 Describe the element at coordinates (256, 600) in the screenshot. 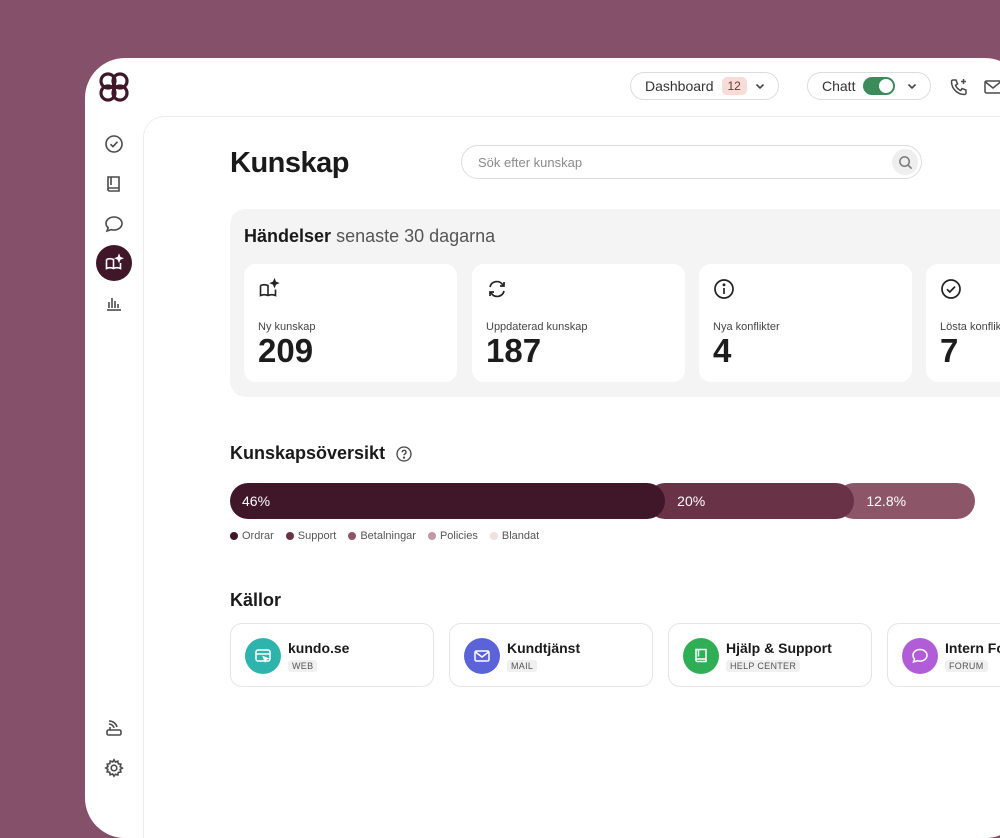

I see `sources-title: Källor` at that location.